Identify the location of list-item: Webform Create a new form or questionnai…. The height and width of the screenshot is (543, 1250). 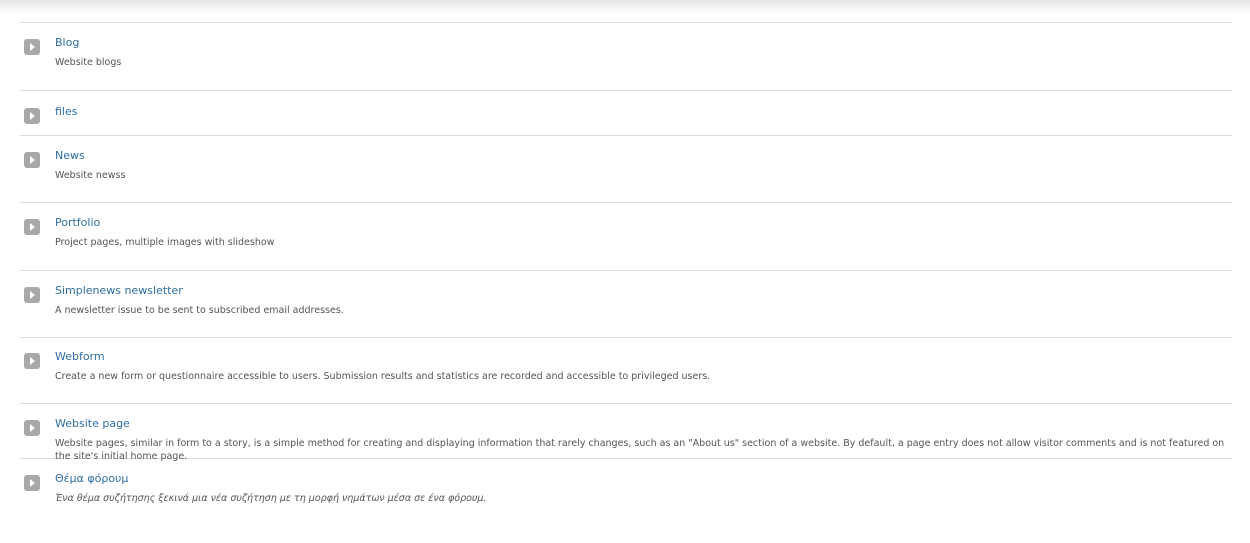
(626, 371).